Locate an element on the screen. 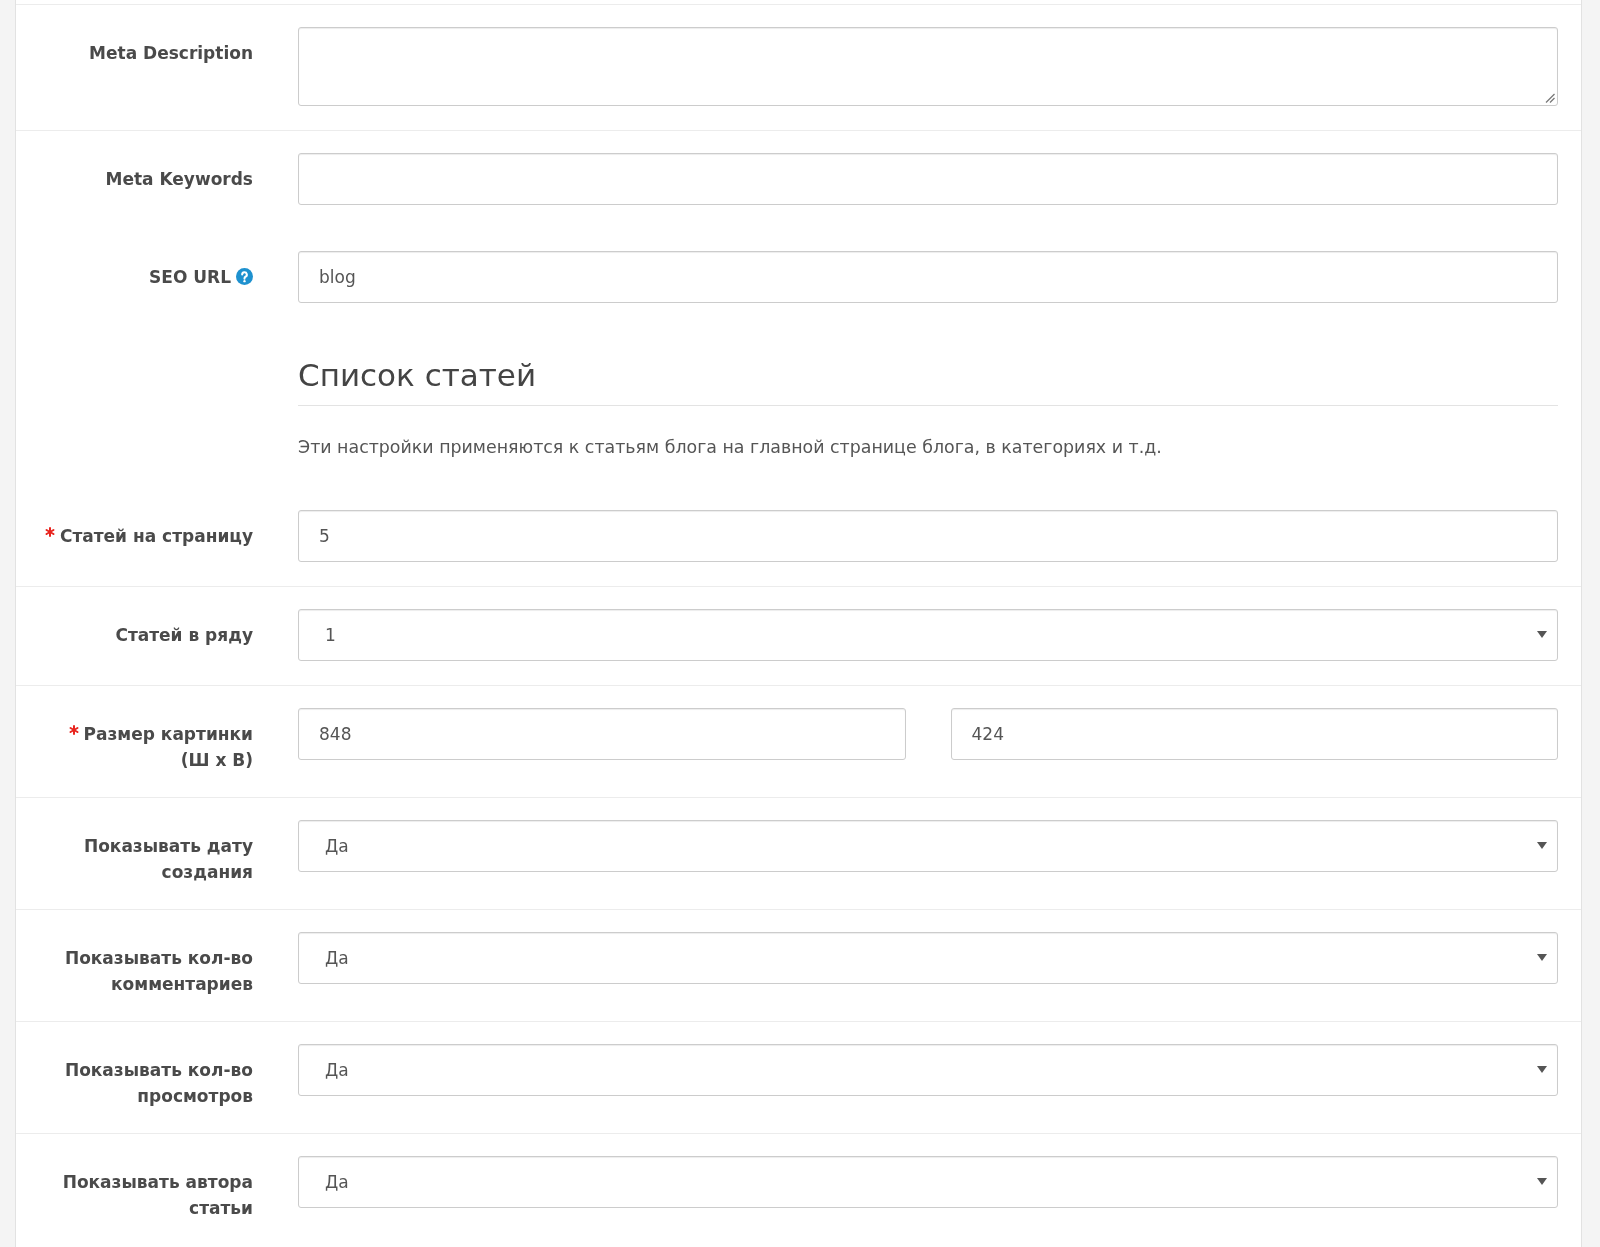  field-label: Meta Description is located at coordinates (171, 53).